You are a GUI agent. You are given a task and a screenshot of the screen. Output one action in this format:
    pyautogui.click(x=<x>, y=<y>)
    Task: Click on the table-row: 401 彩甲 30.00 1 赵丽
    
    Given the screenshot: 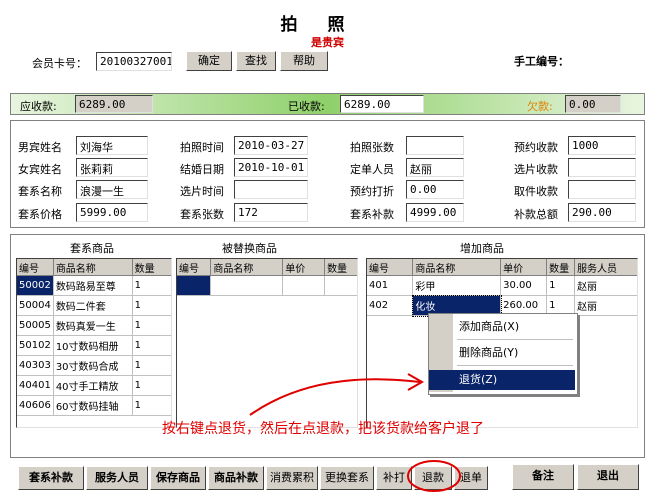 What is the action you would take?
    pyautogui.click(x=502, y=285)
    